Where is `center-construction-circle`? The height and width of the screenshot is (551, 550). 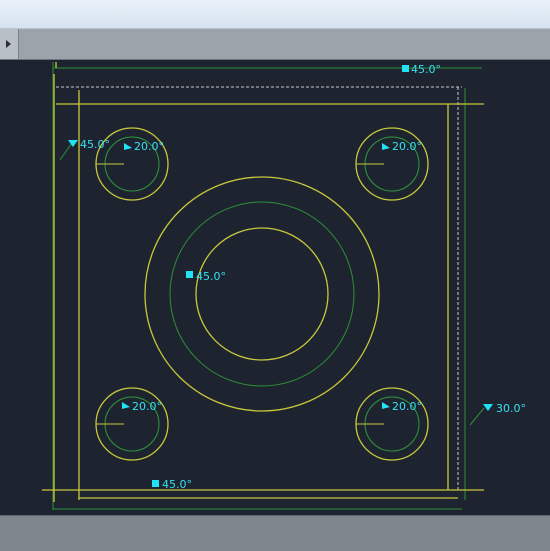 center-construction-circle is located at coordinates (262, 294).